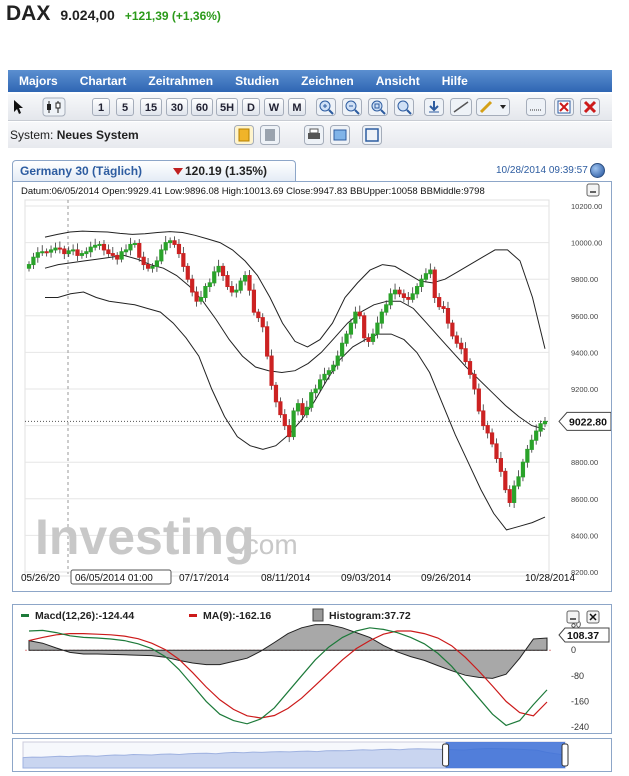  I want to click on draw-line-icon, so click(461, 107).